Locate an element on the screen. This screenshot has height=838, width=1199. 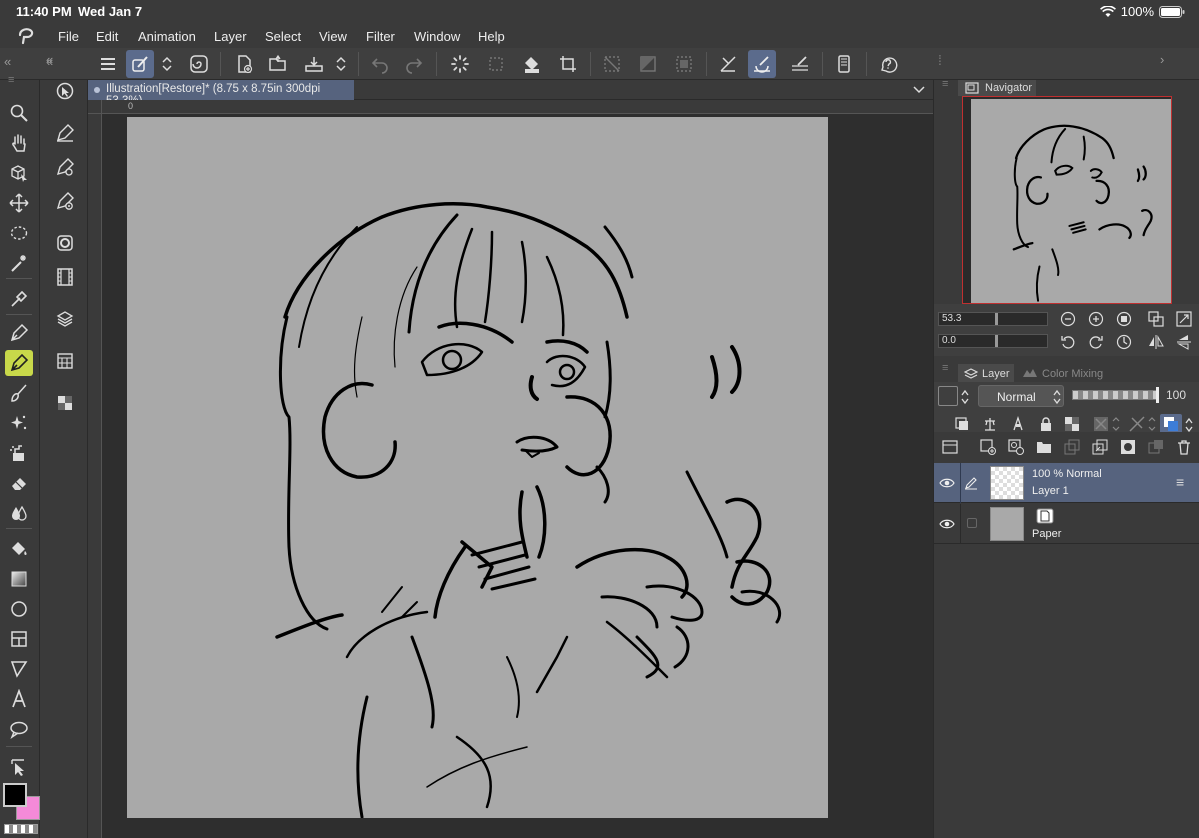
text-tool is located at coordinates (19, 699).